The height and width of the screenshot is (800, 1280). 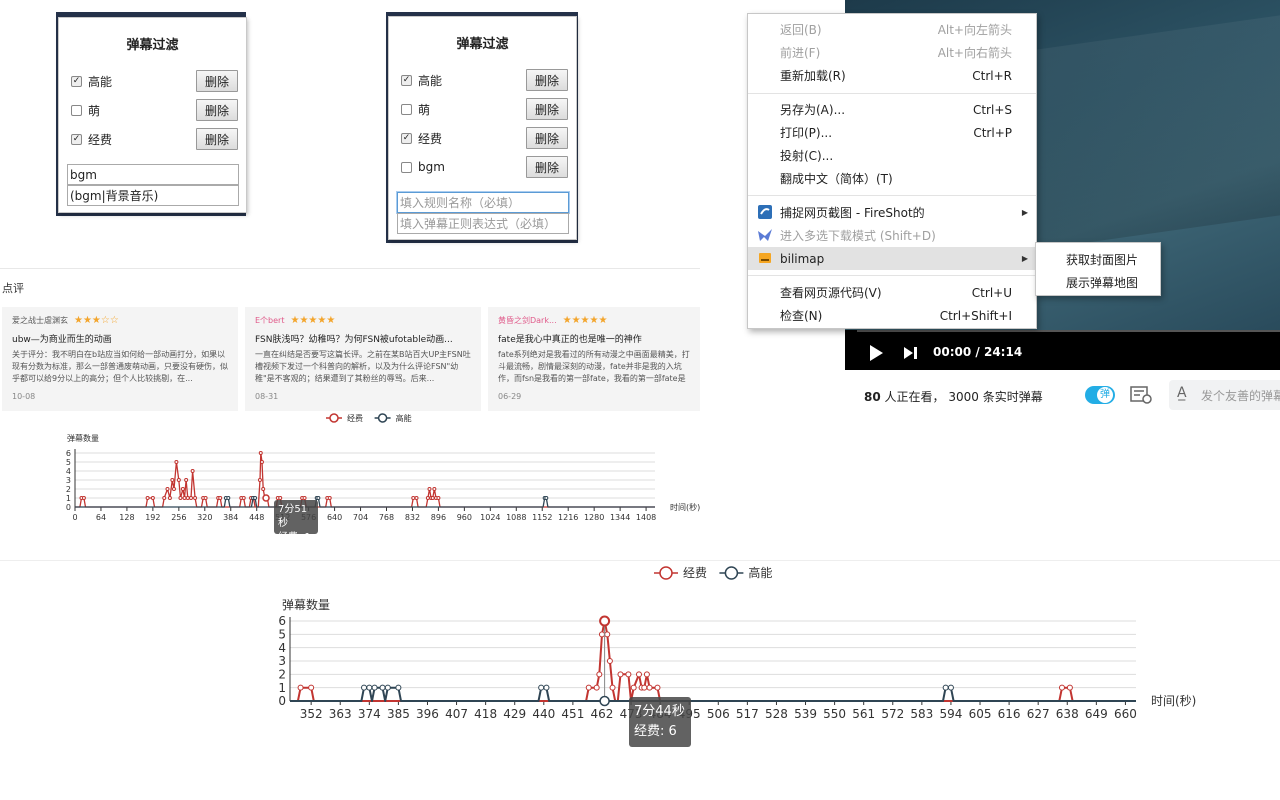 What do you see at coordinates (1141, 395) in the screenshot?
I see `danmaku-settings-icon` at bounding box center [1141, 395].